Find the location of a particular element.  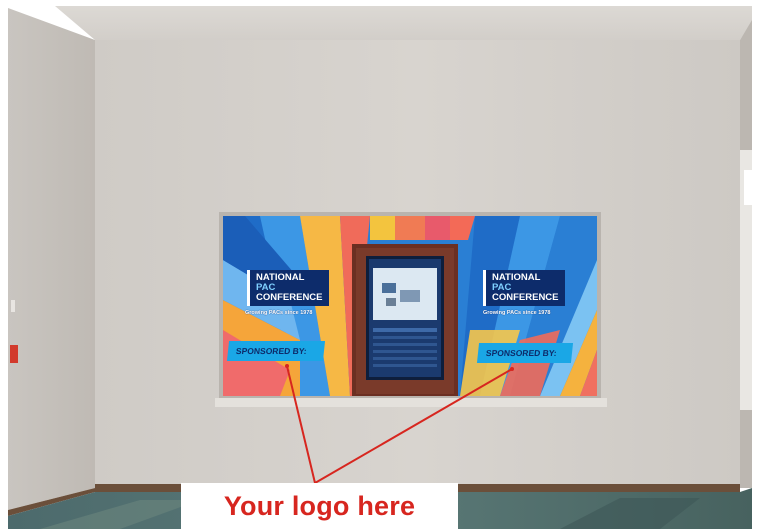

callout-box: Your logo here is located at coordinates (319, 506).